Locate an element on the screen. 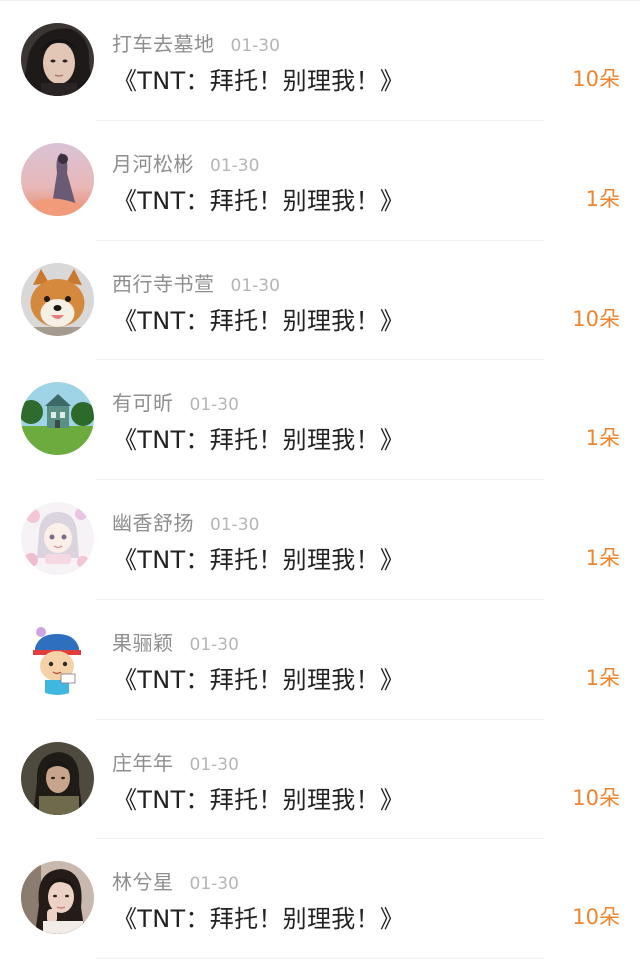  avatar-girl-dark-icon is located at coordinates (57, 778).